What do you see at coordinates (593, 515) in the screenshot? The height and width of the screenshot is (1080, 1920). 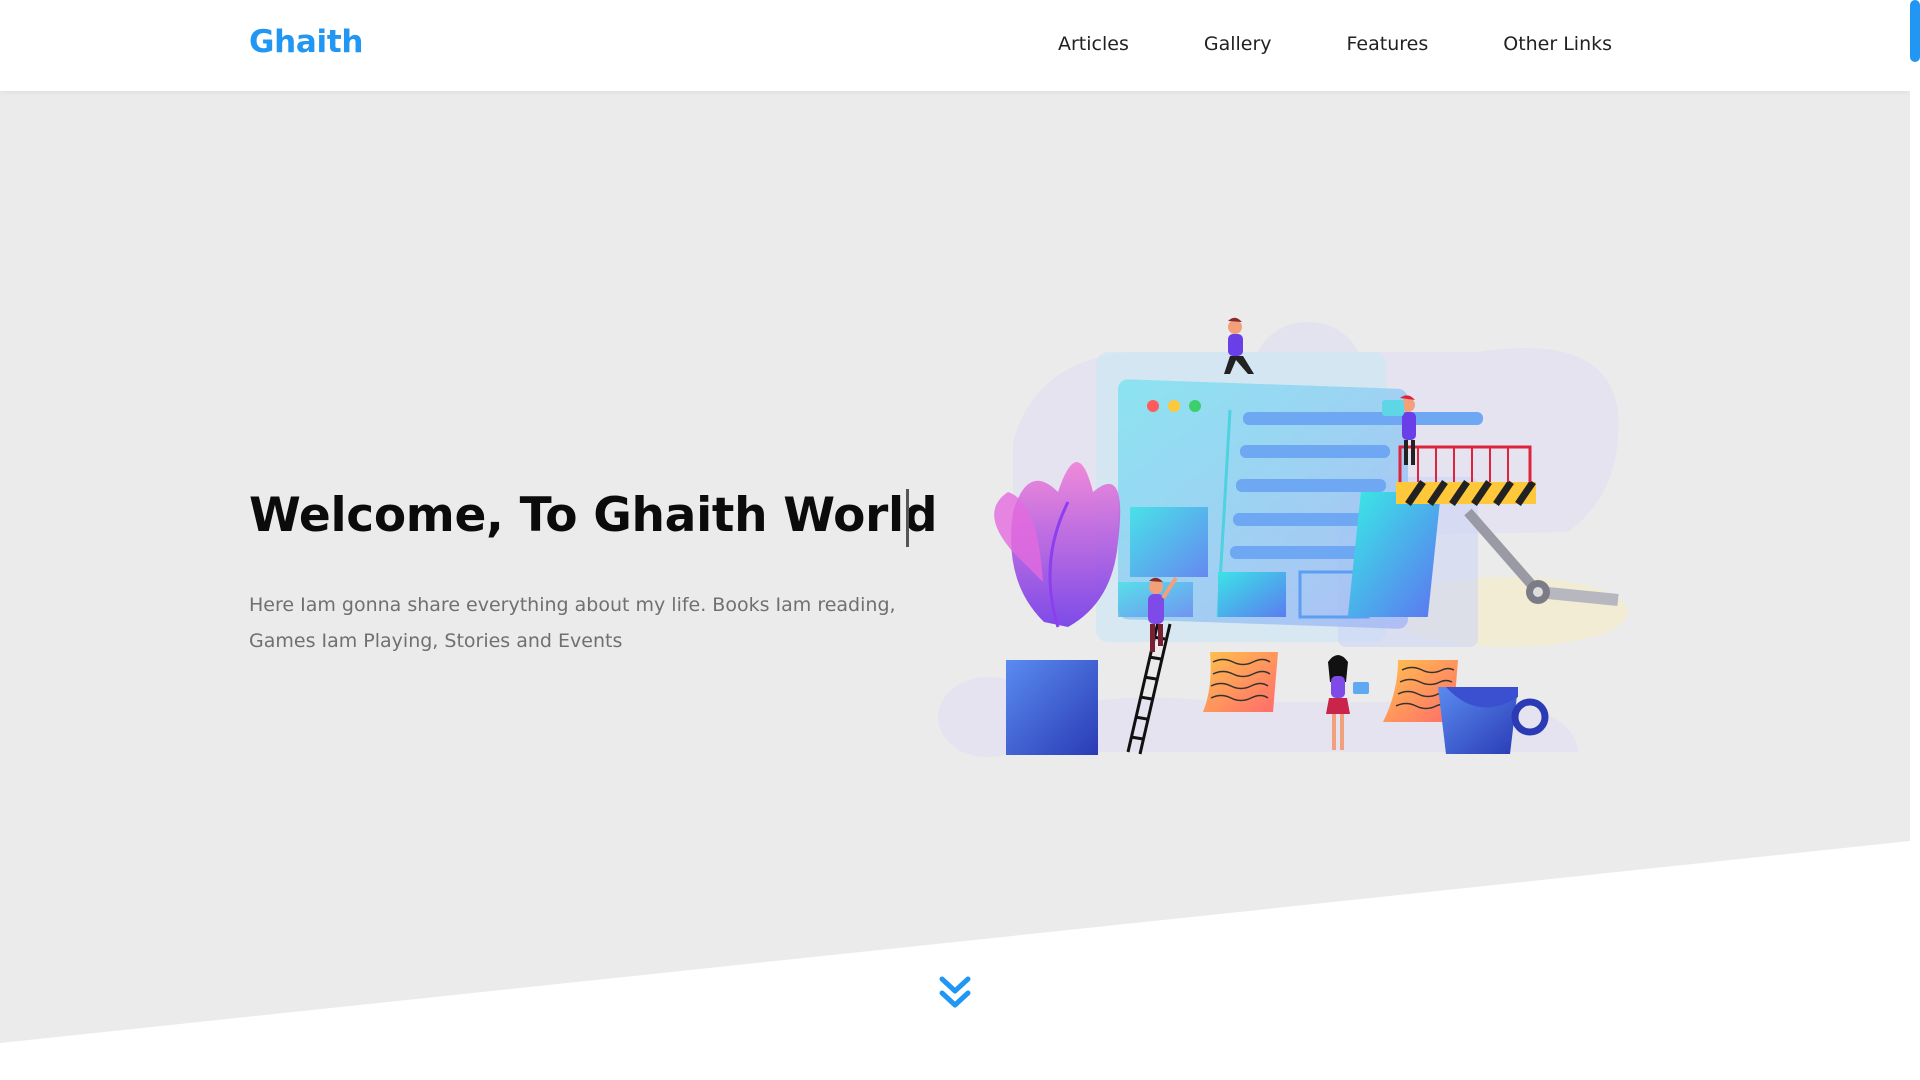 I see `hero-title: Welcome, To Ghaith World` at bounding box center [593, 515].